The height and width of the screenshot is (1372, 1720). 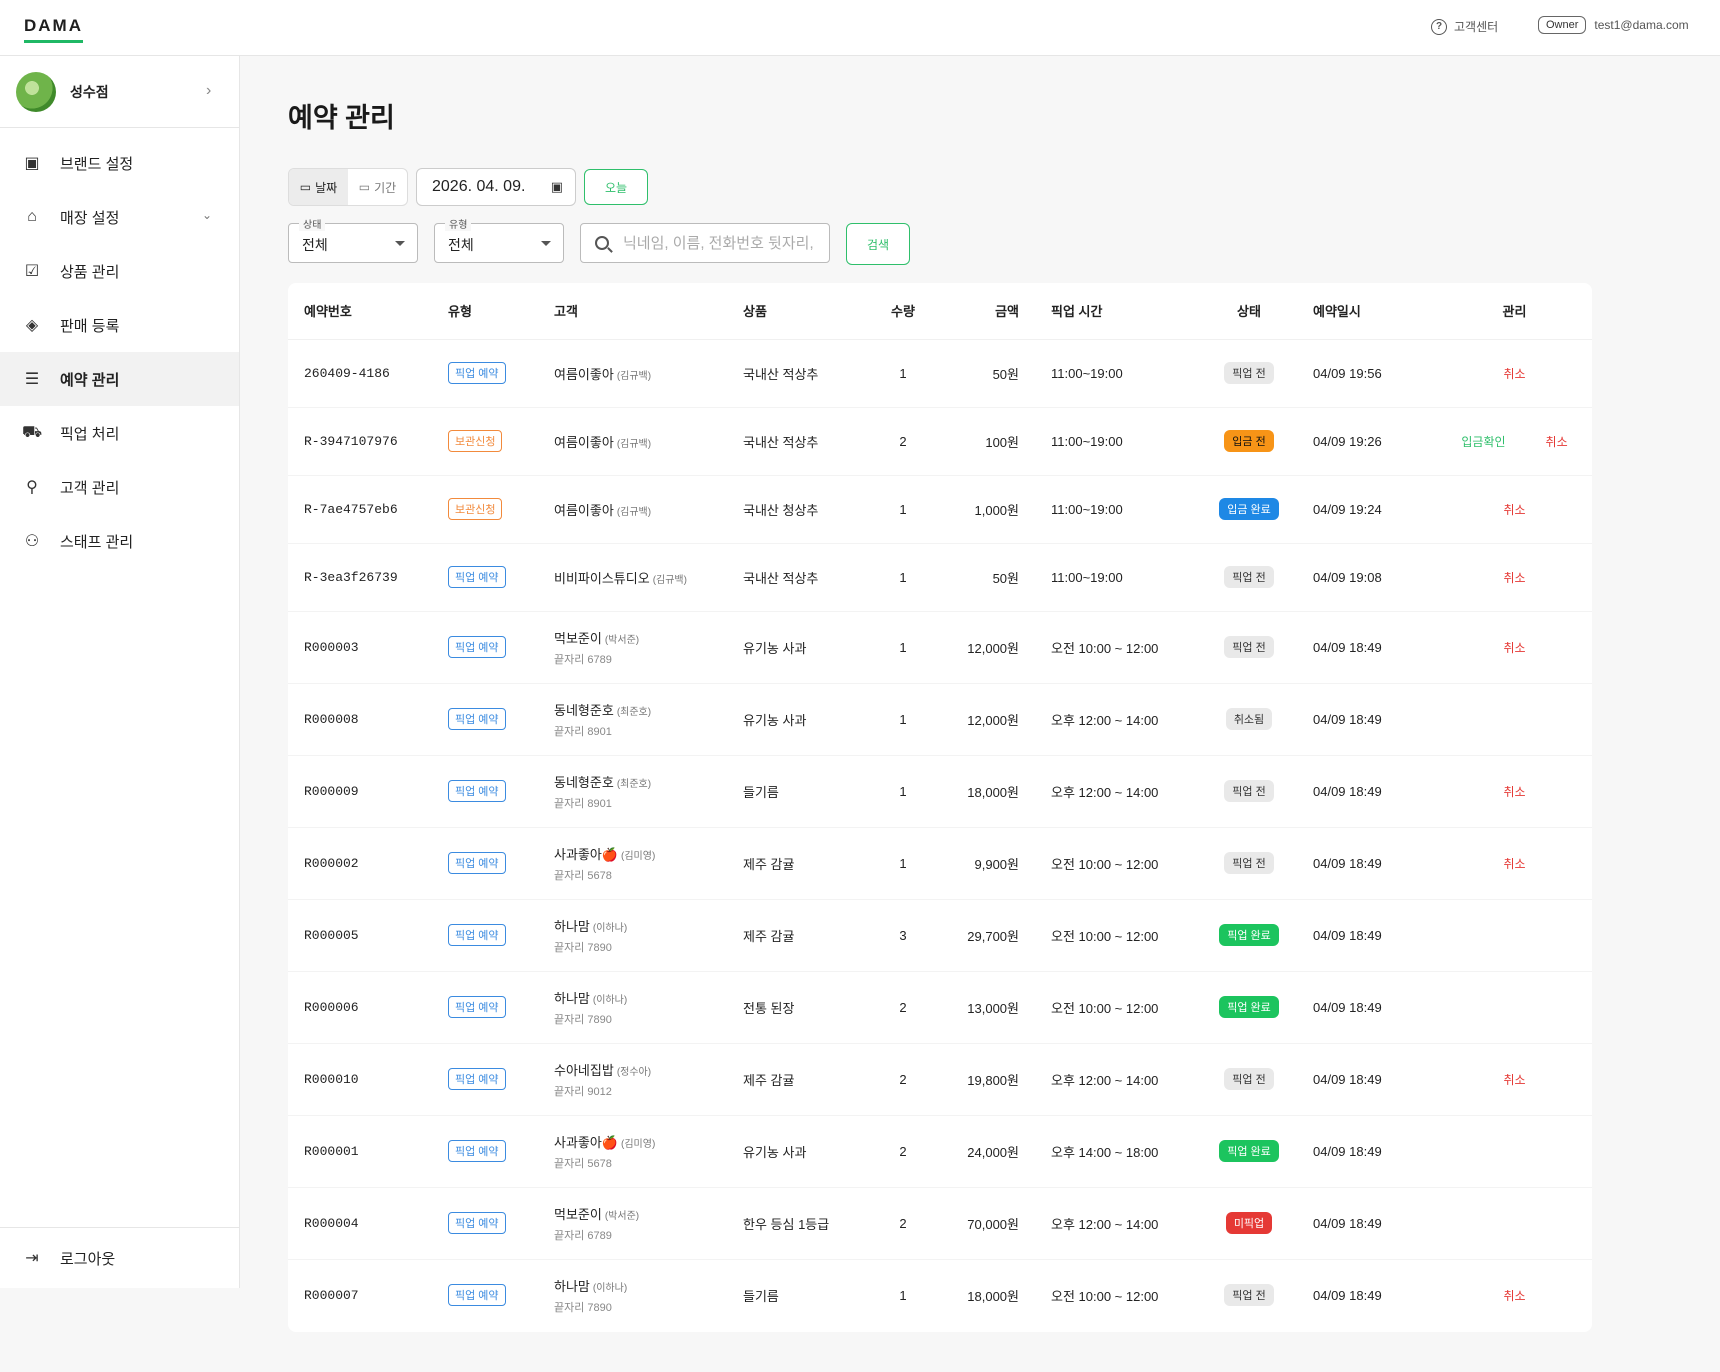 What do you see at coordinates (475, 441) in the screenshot?
I see `type-badge: 보관신청` at bounding box center [475, 441].